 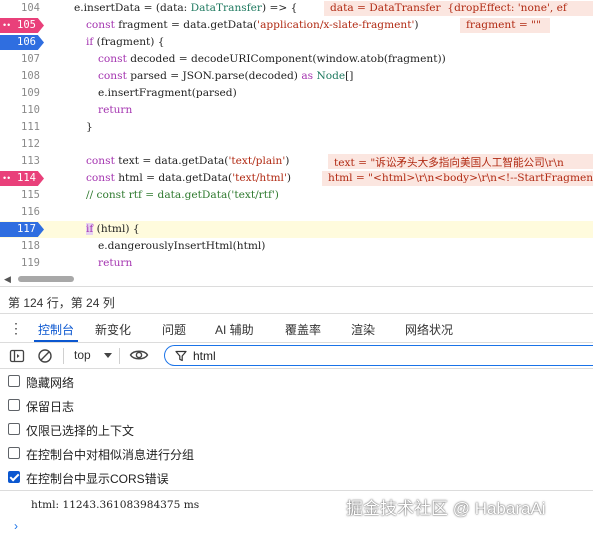 What do you see at coordinates (30, 246) in the screenshot?
I see `line-number: 118` at bounding box center [30, 246].